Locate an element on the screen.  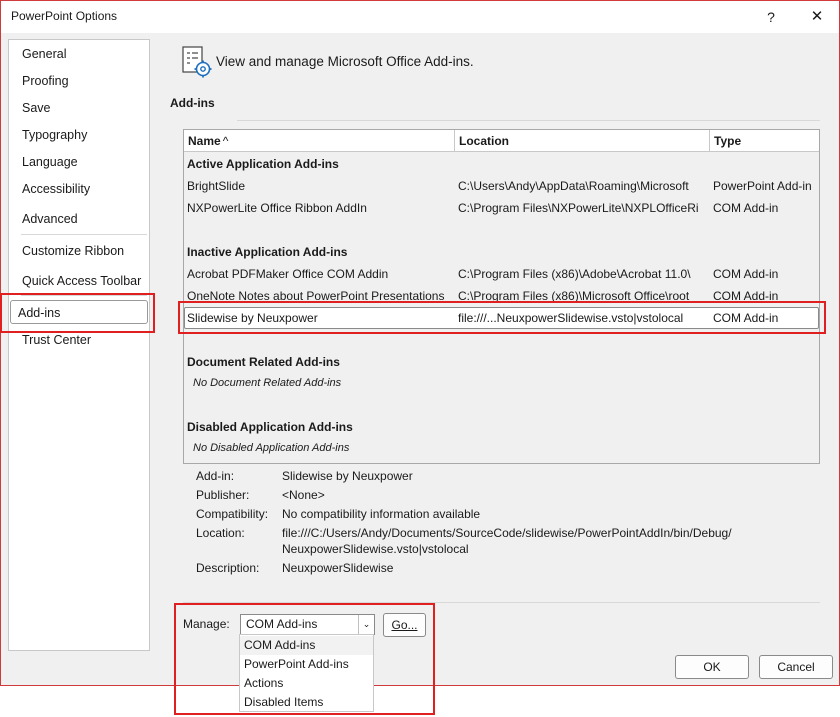
help-button: ? is located at coordinates (771, 17).